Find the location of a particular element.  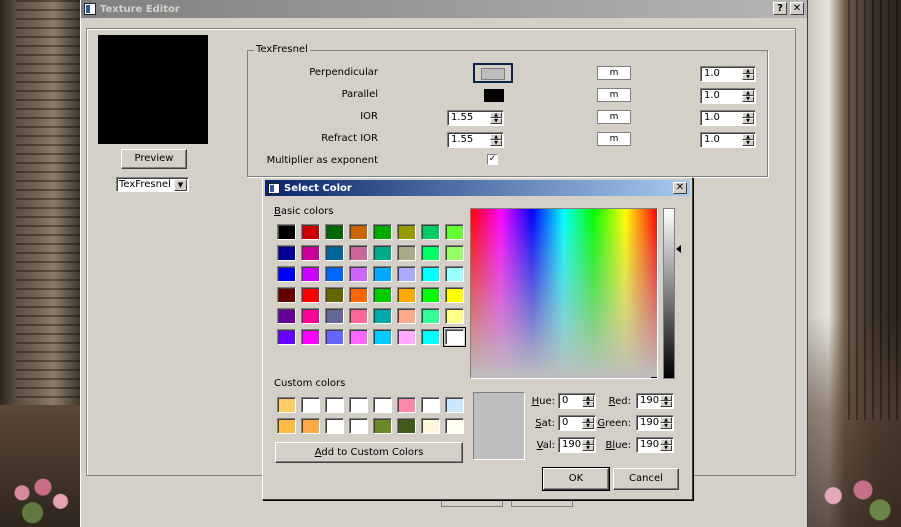

red-input: 190 ▲ ▼ is located at coordinates (655, 401).